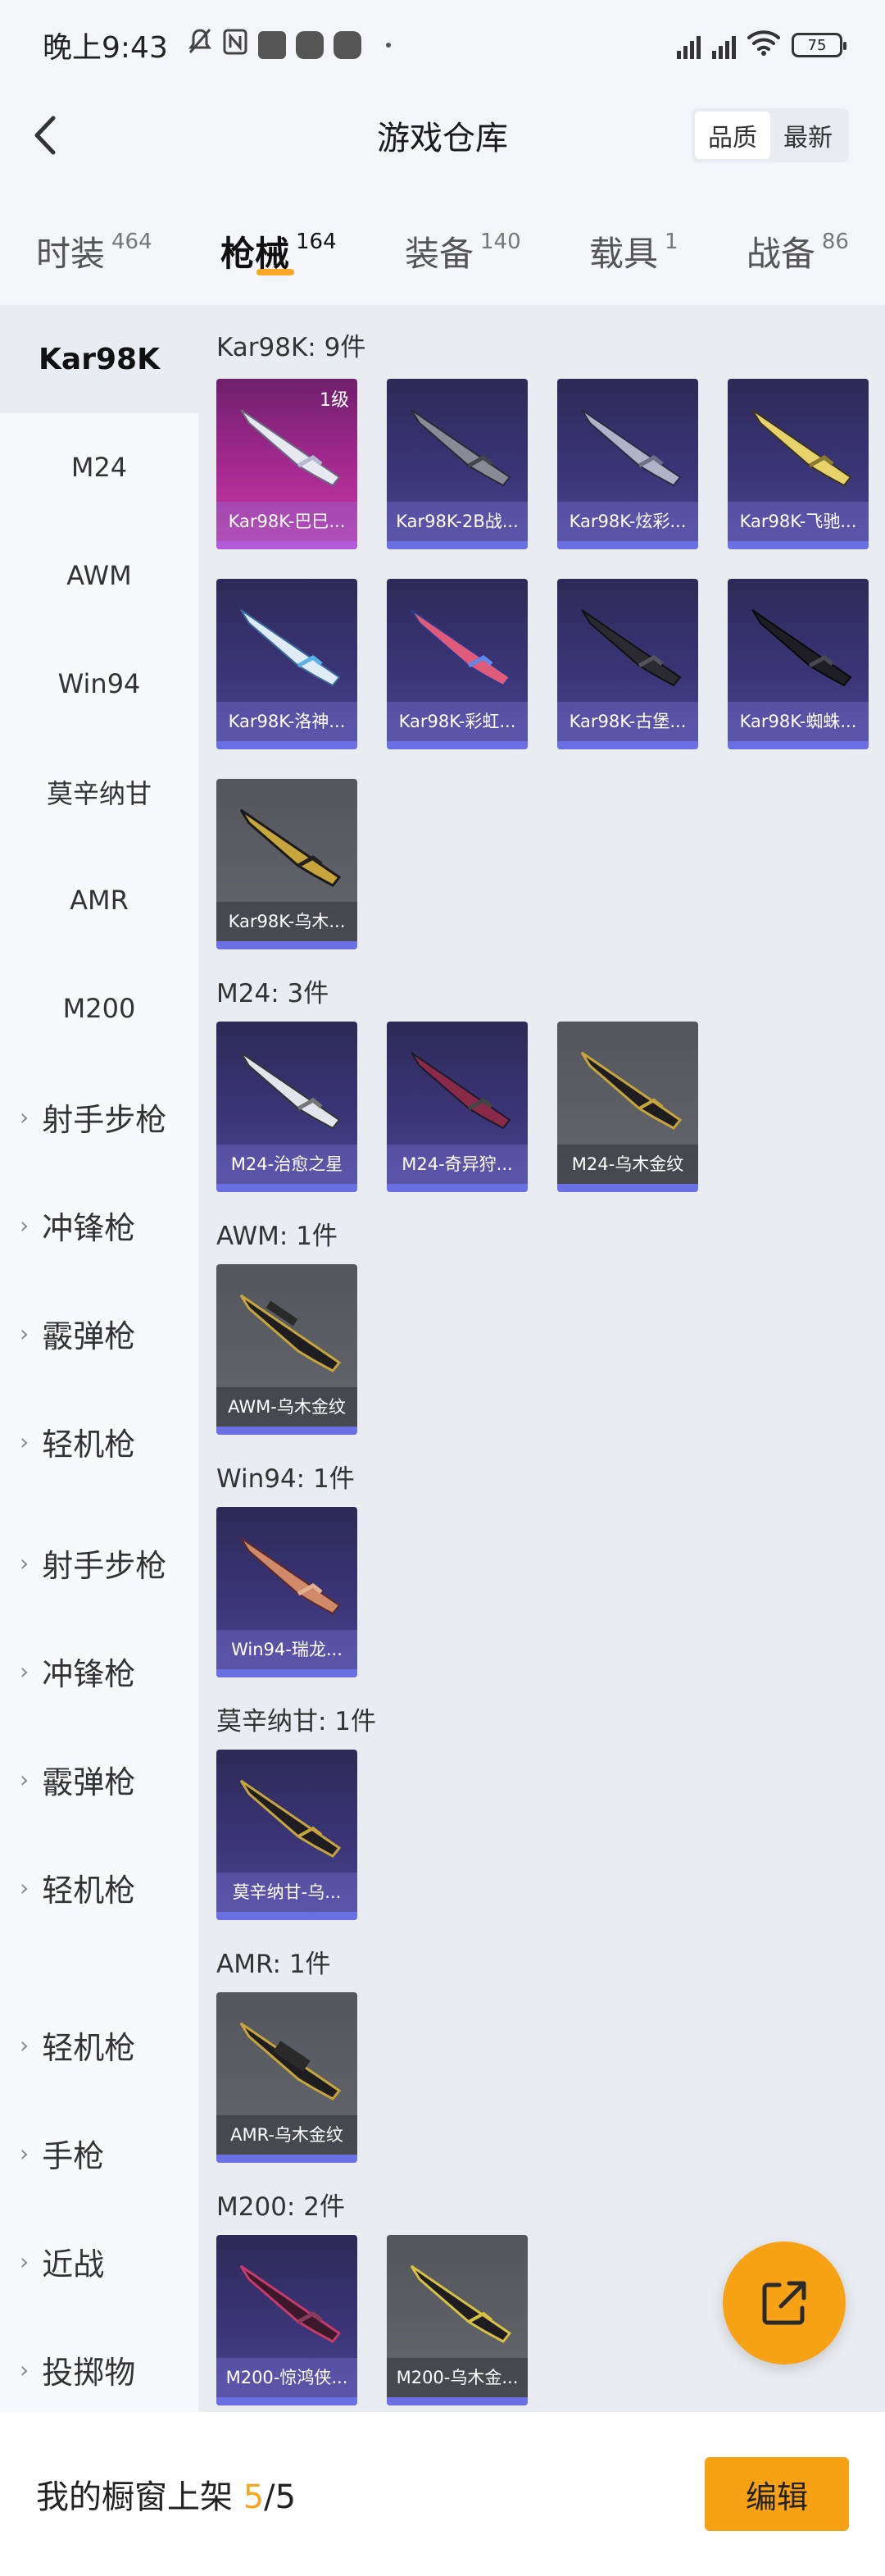 This screenshot has height=2576, width=885. Describe the element at coordinates (280, 2497) in the screenshot. I see `showcase-total-count: /5` at that location.